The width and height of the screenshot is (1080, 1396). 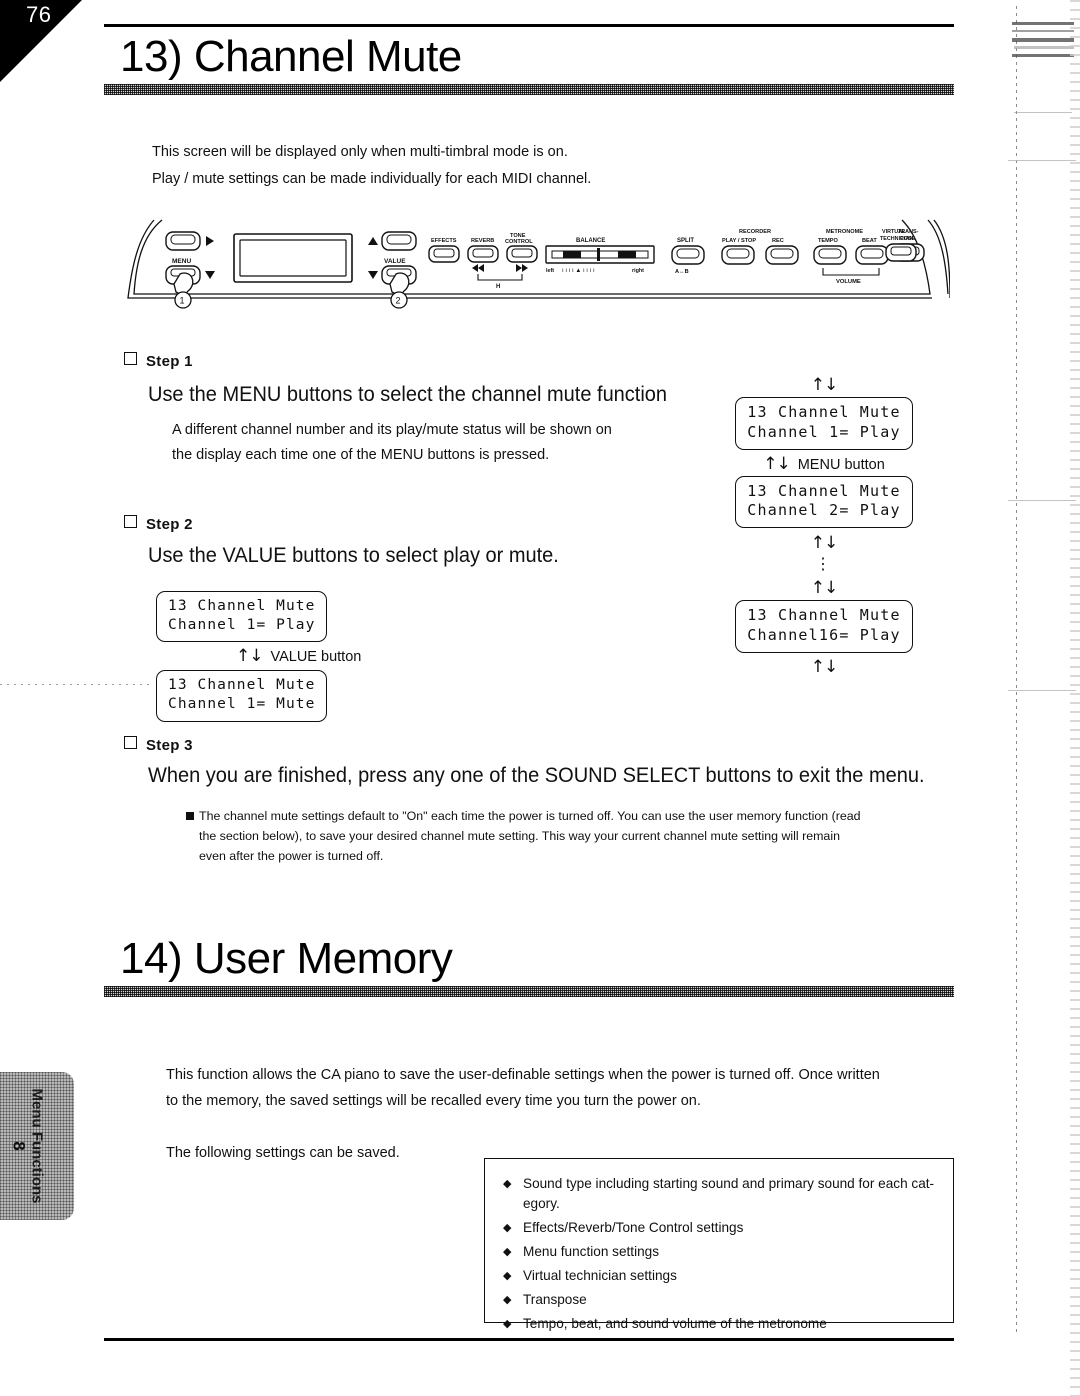 What do you see at coordinates (824, 615) in the screenshot?
I see `menu-flow-lcd-3-line-1: 13 Channel Mute` at bounding box center [824, 615].